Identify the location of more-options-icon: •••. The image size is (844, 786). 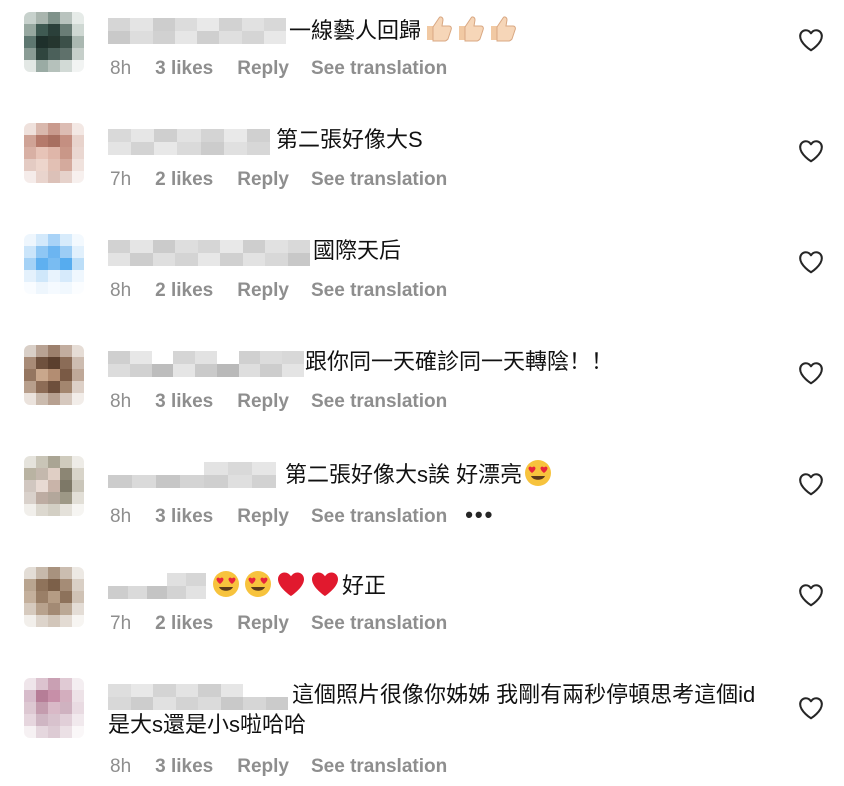
(479, 515).